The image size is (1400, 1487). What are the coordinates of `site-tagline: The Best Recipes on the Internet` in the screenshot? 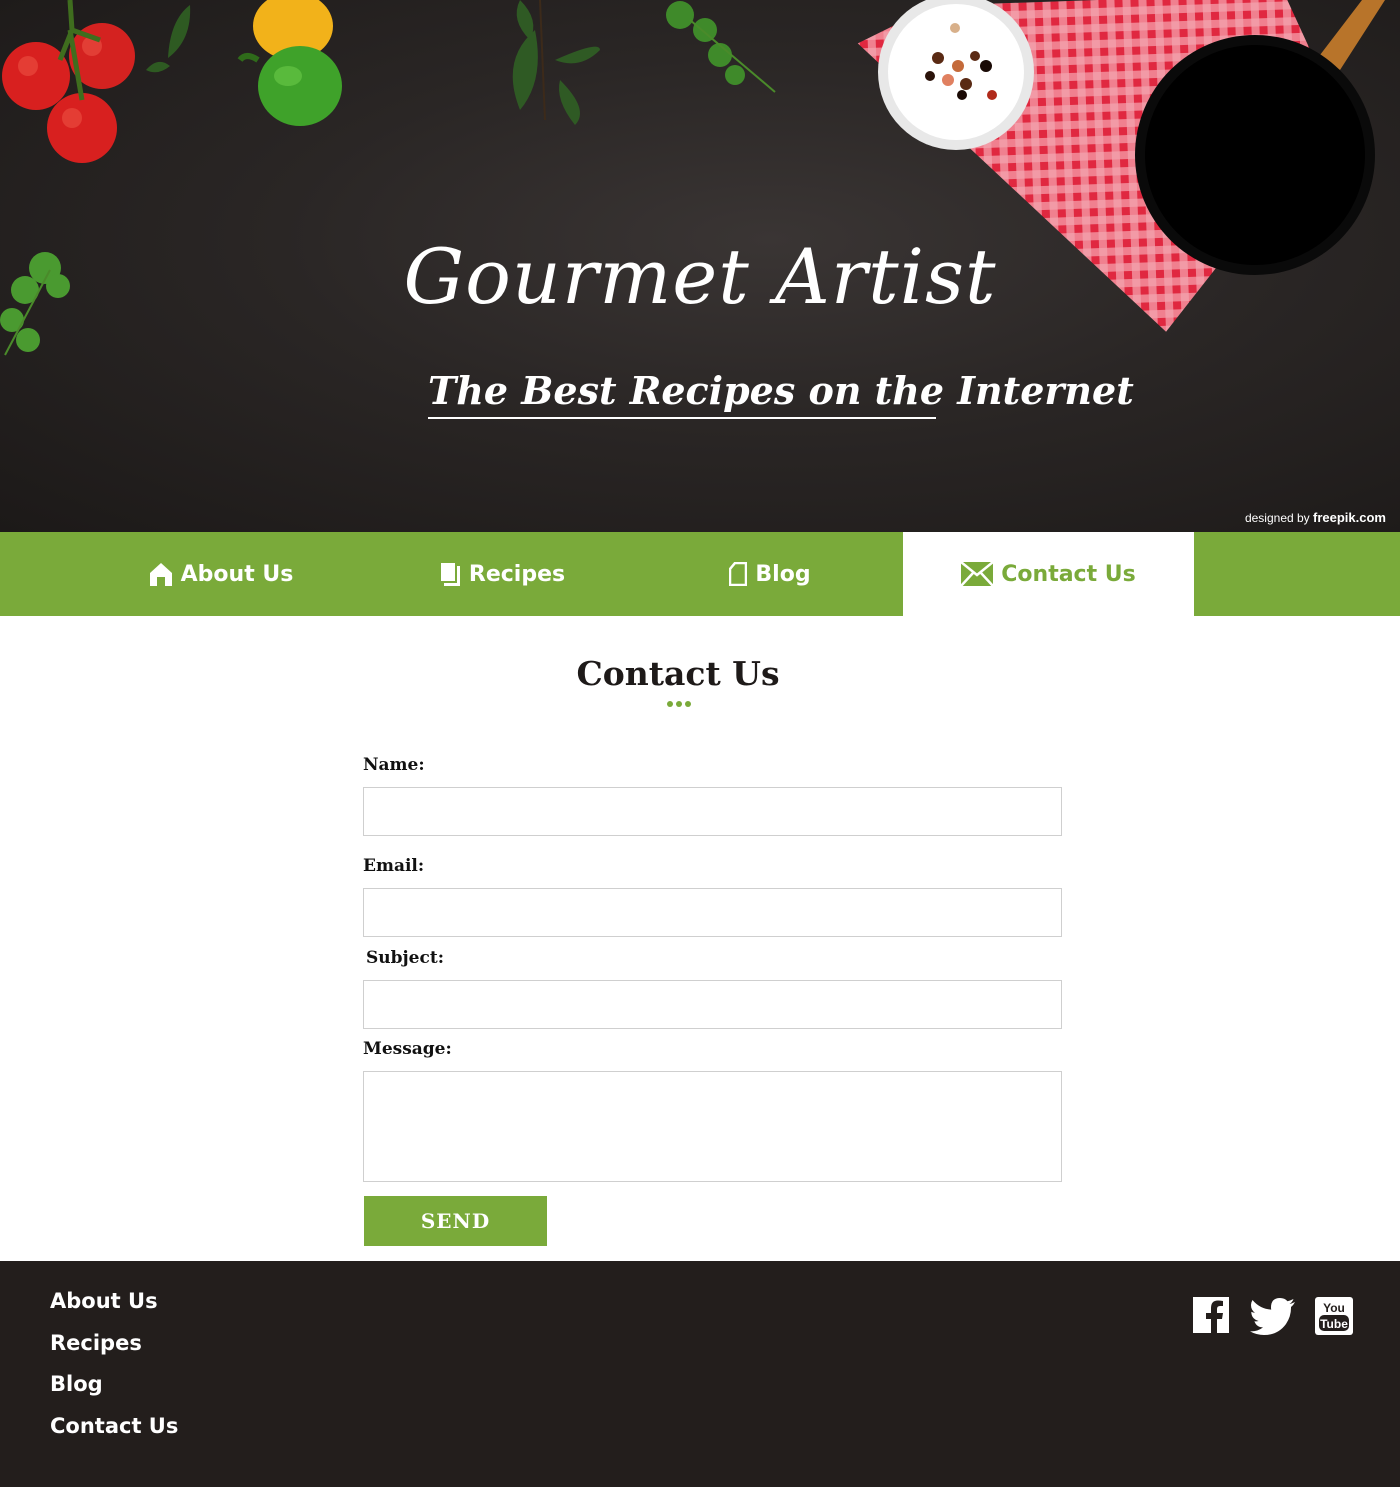 It's located at (781, 390).